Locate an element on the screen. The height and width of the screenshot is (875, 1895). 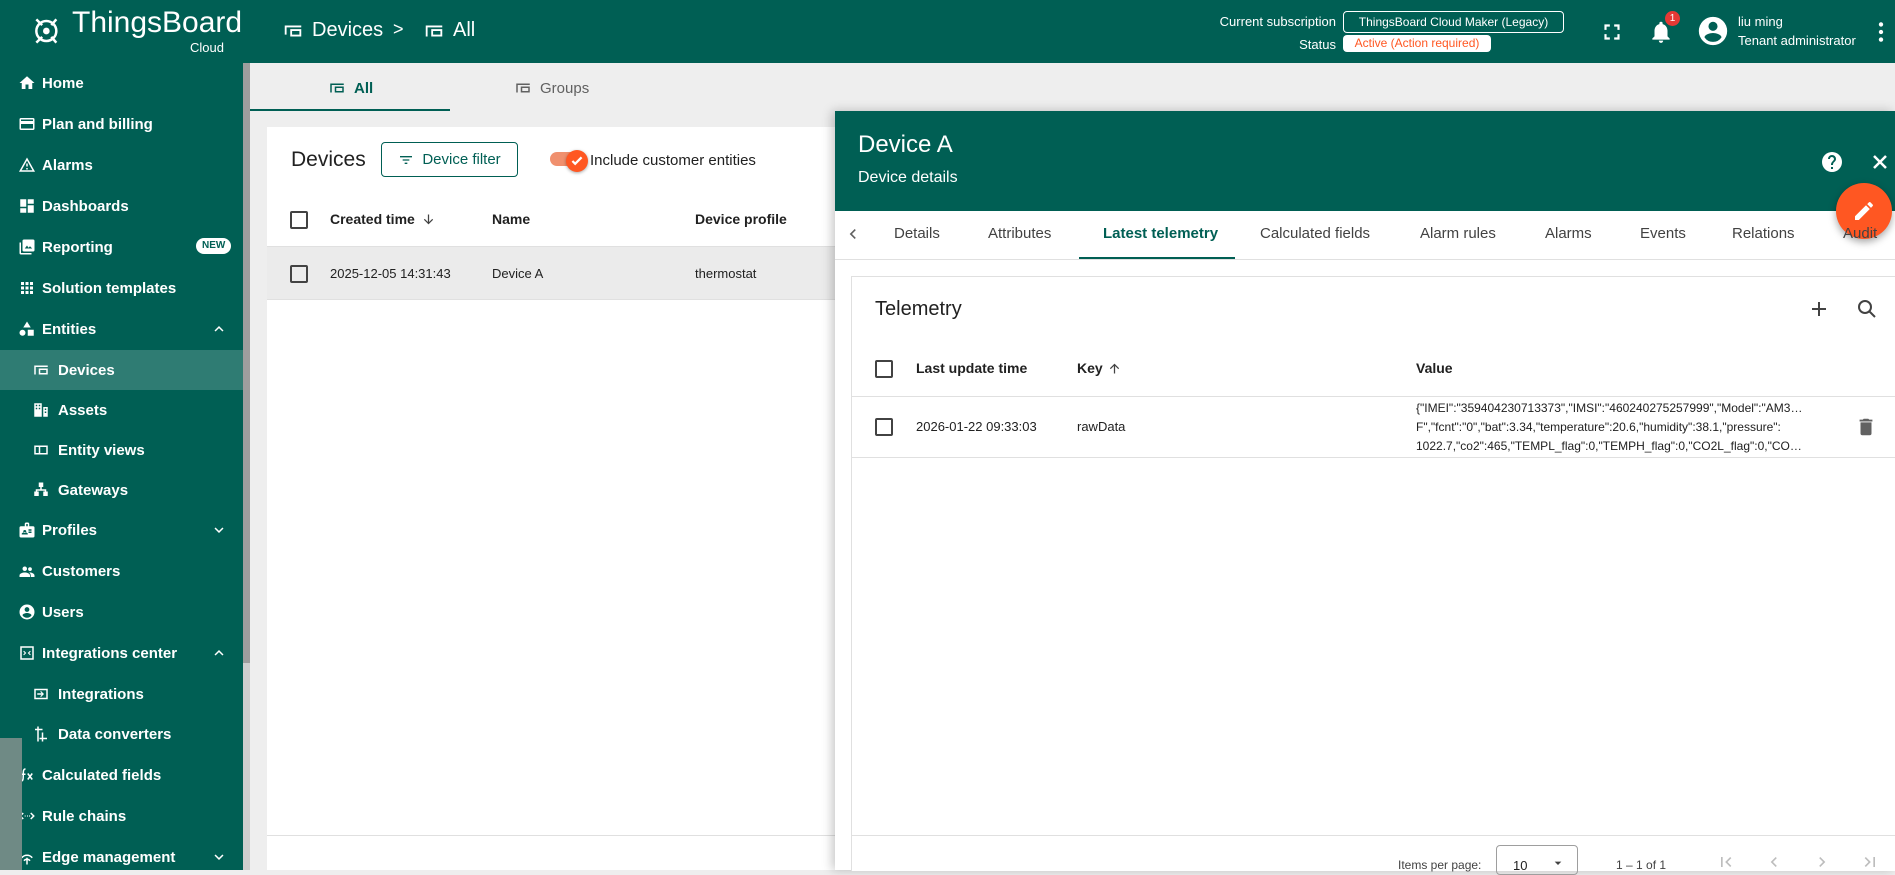
sidebar-item-label: Assets is located at coordinates (83, 410).